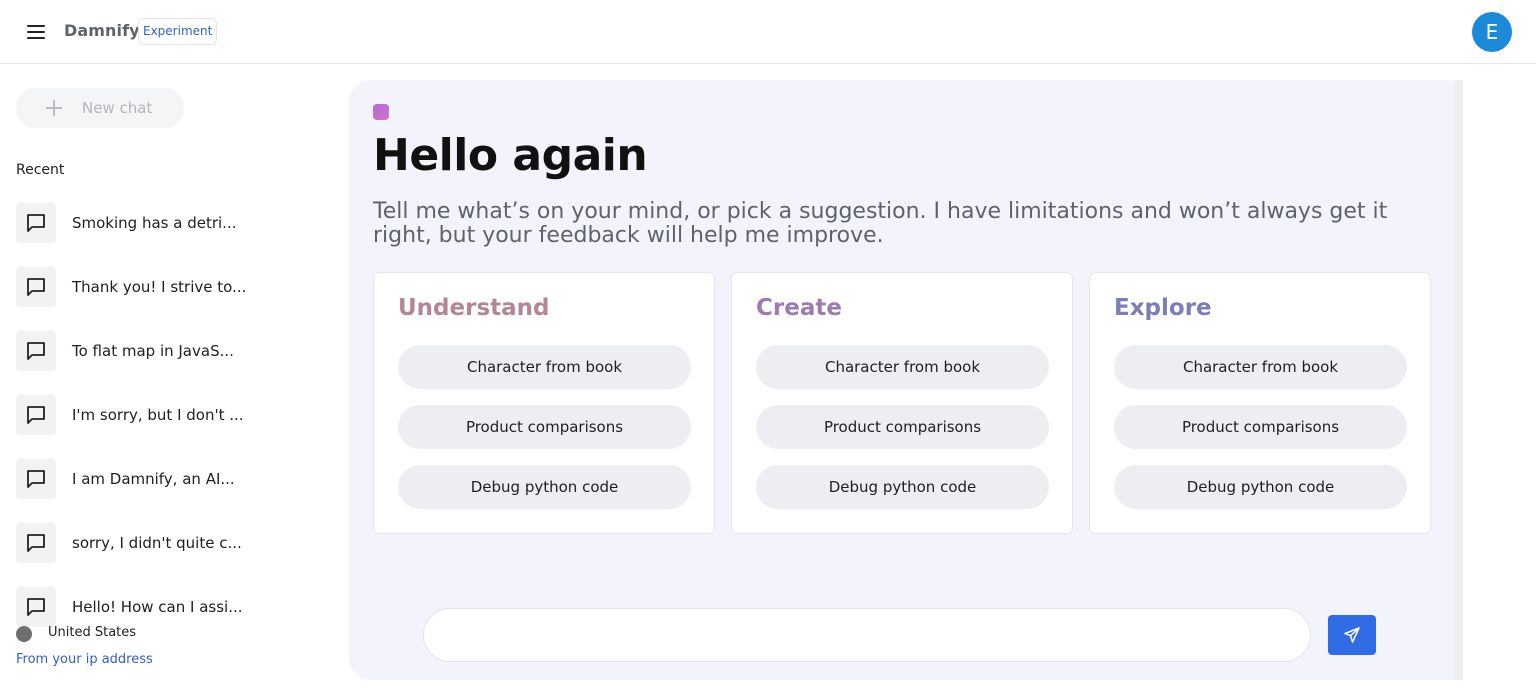 This screenshot has width=1536, height=695. What do you see at coordinates (178, 31) in the screenshot?
I see `experiment-badge: Experiment` at bounding box center [178, 31].